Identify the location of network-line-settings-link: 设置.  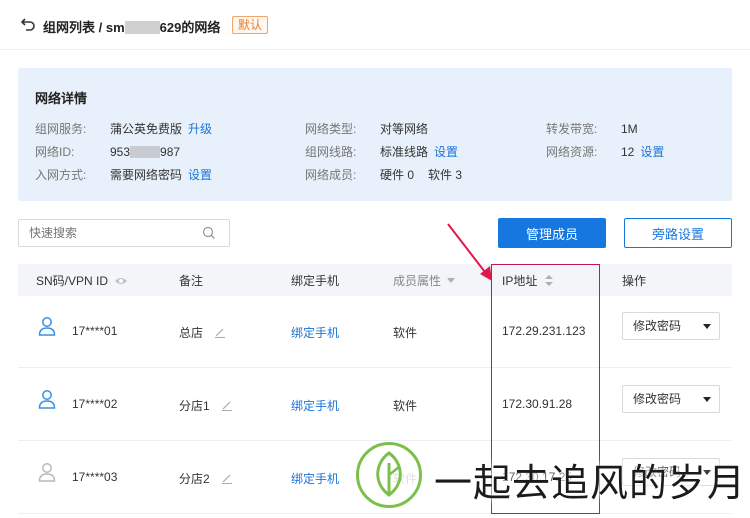
(446, 152).